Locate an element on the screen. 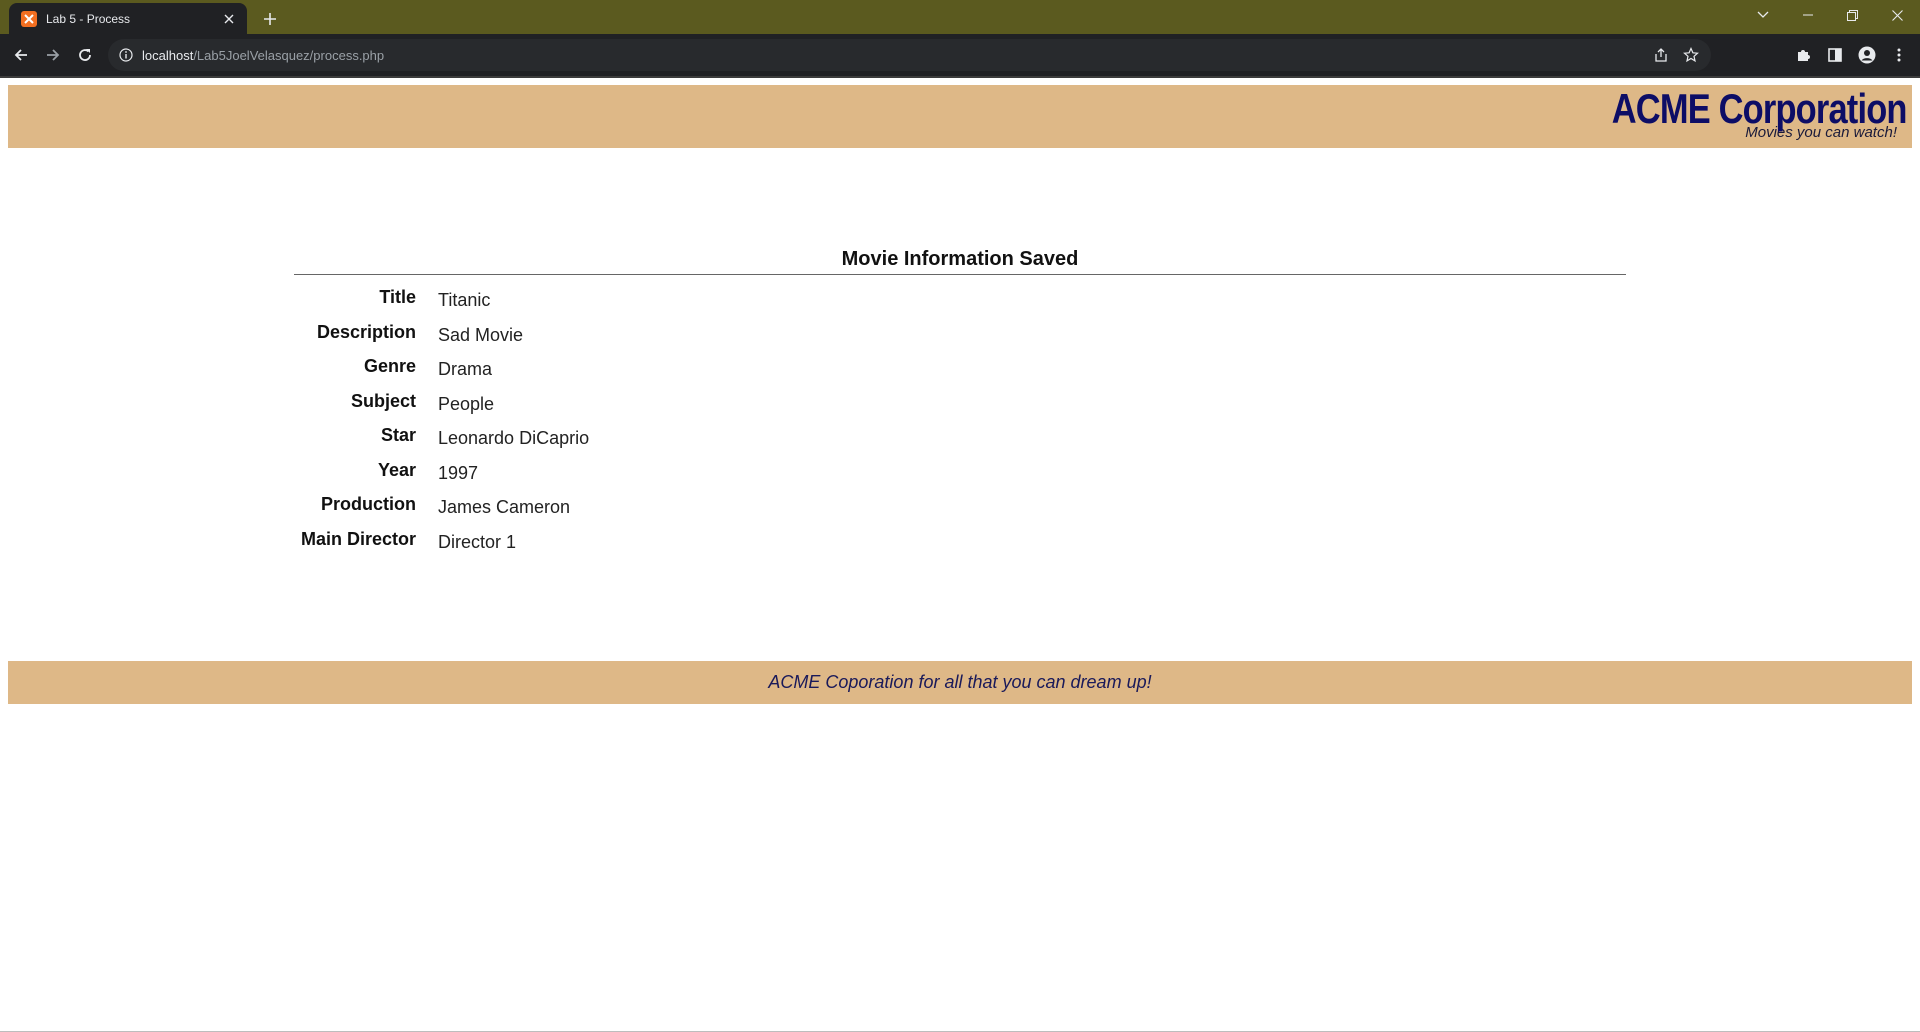 This screenshot has height=1032, width=1920. heading-divider is located at coordinates (960, 274).